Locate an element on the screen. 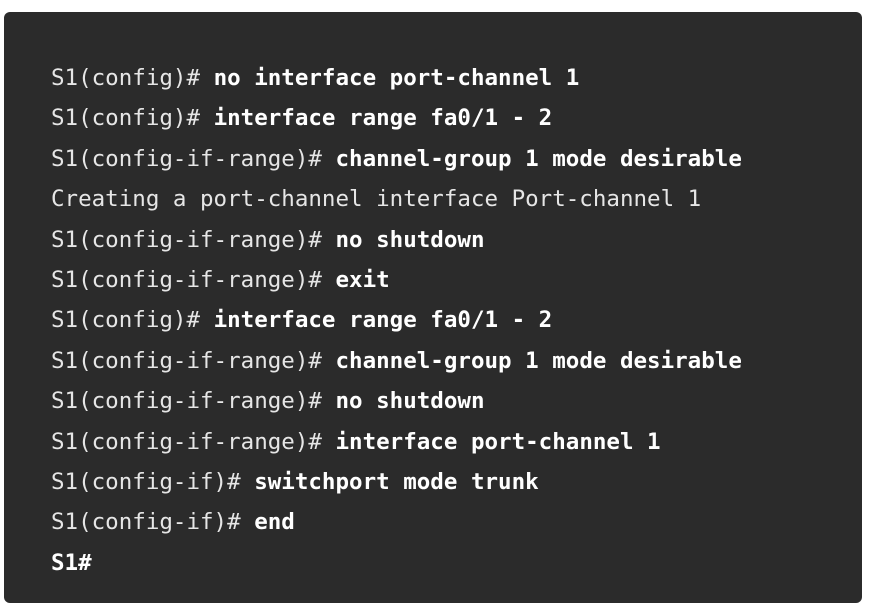  cli-command: end is located at coordinates (274, 522).